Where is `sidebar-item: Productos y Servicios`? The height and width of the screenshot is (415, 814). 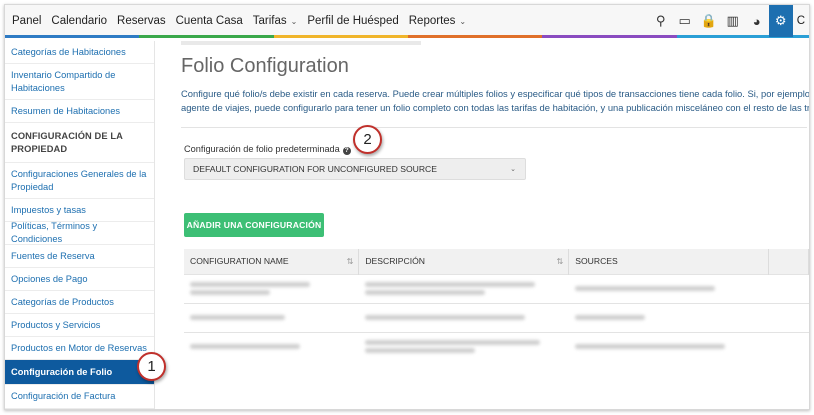 sidebar-item: Productos y Servicios is located at coordinates (79, 325).